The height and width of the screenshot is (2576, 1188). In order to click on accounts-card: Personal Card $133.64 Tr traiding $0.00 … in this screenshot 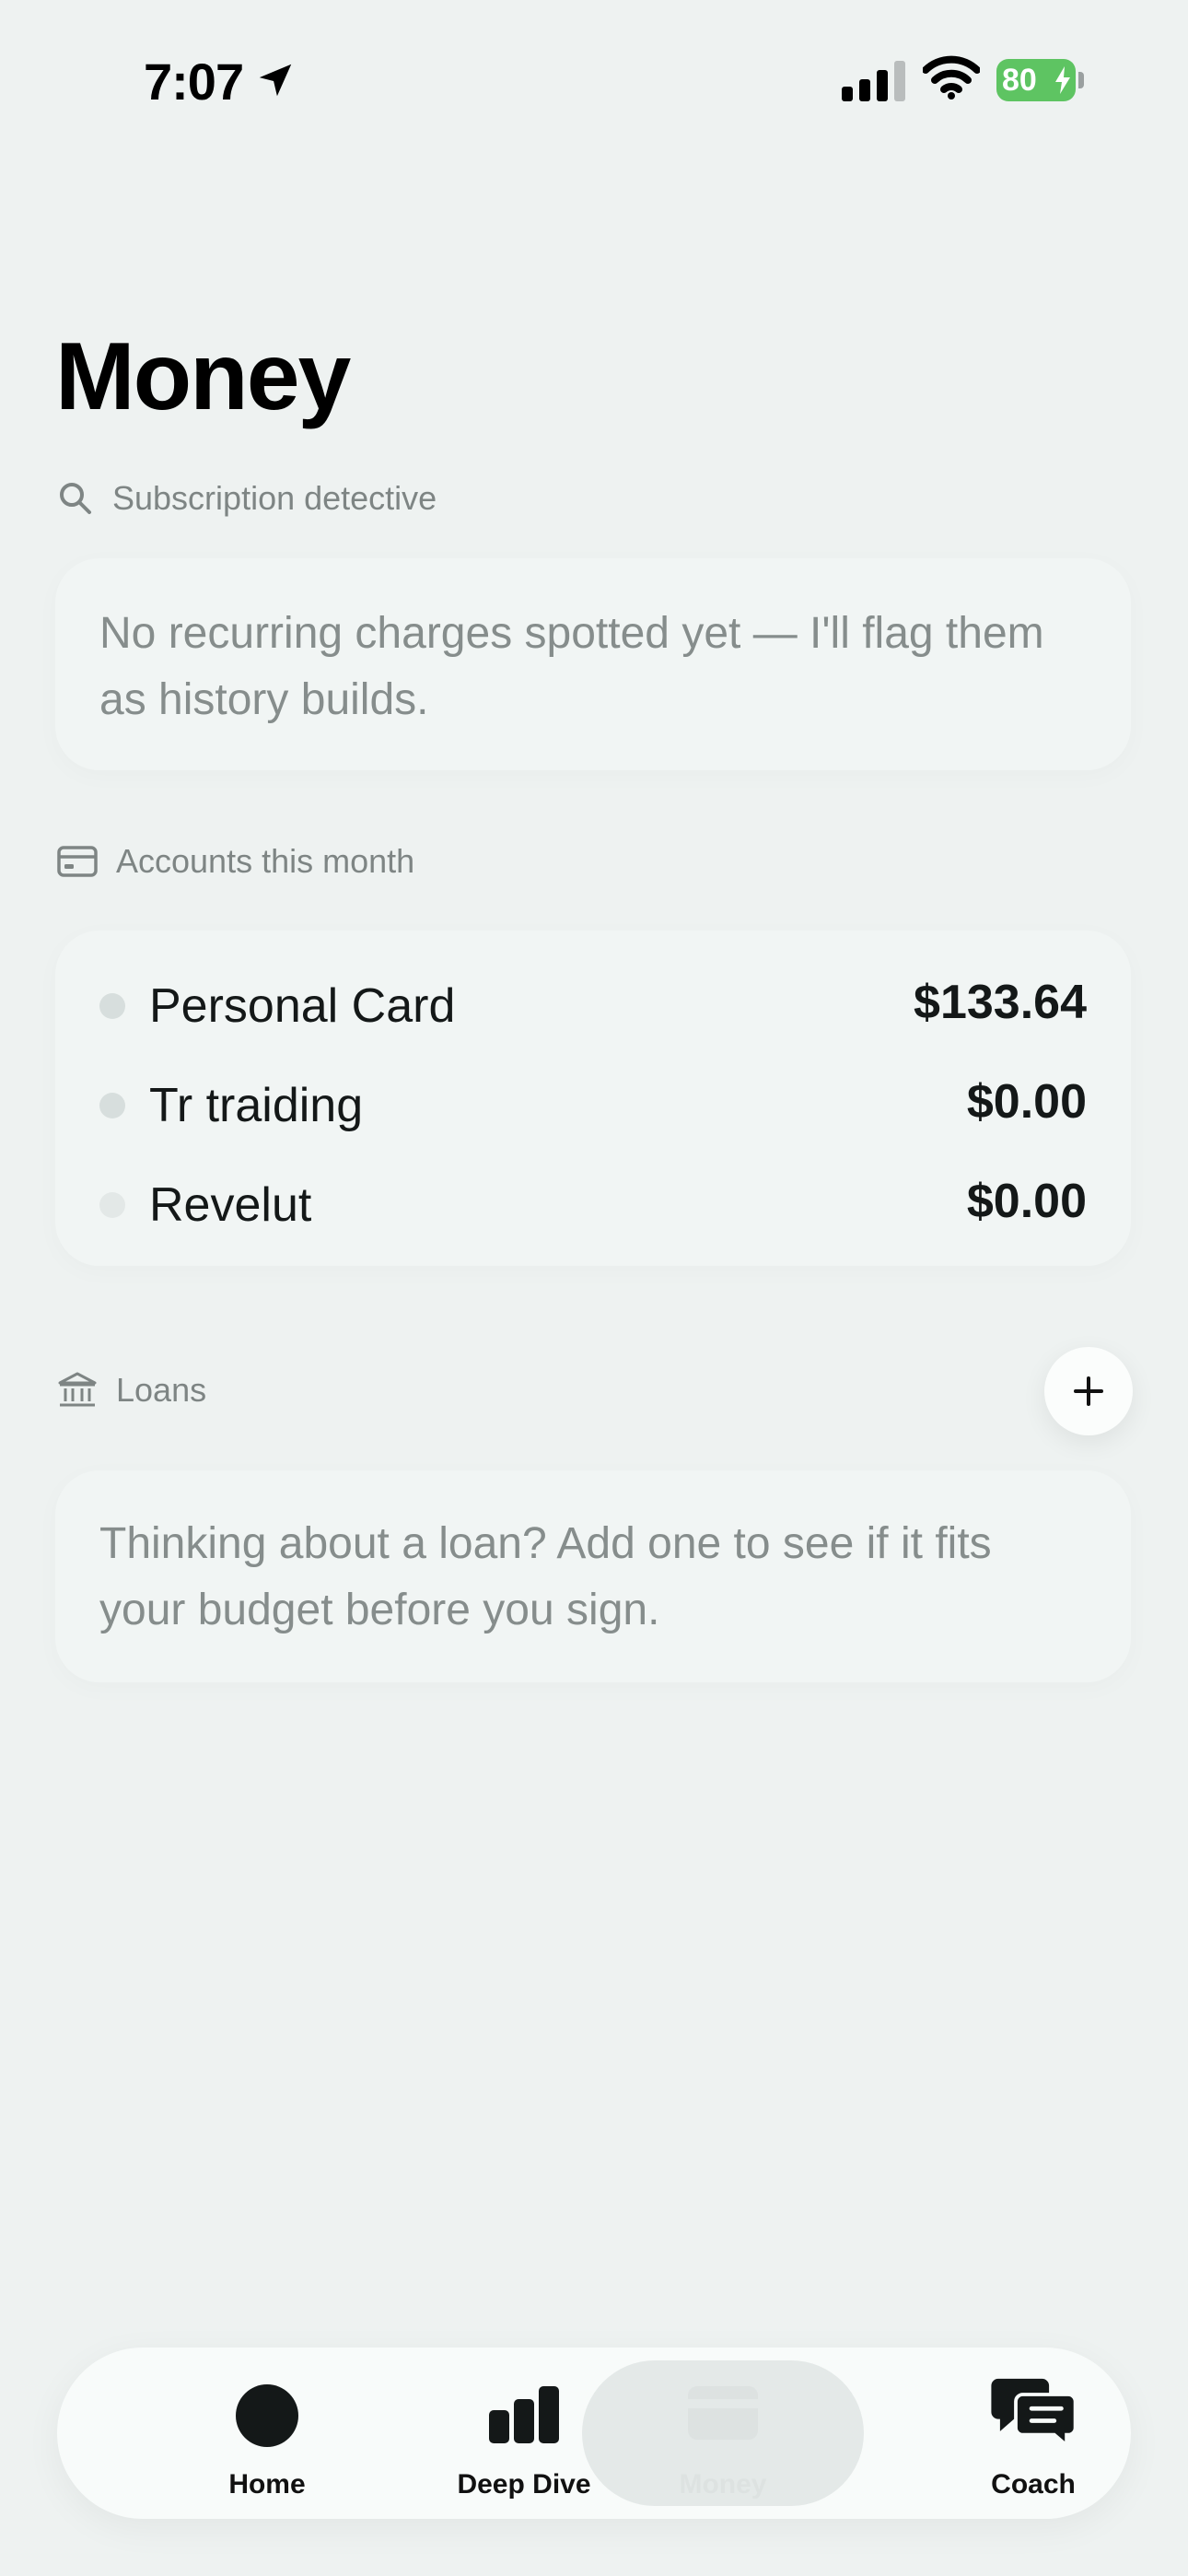, I will do `click(593, 1098)`.